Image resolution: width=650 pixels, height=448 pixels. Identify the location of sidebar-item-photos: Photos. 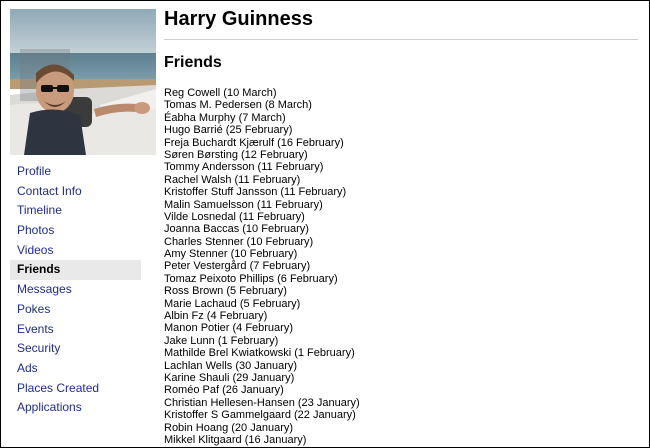
(75, 231).